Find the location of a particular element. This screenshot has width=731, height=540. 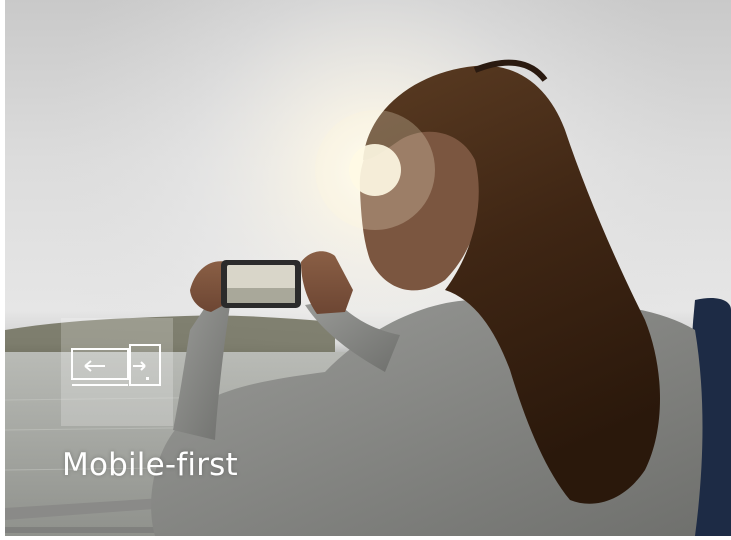

tile-caption: Mobile-first is located at coordinates (150, 465).